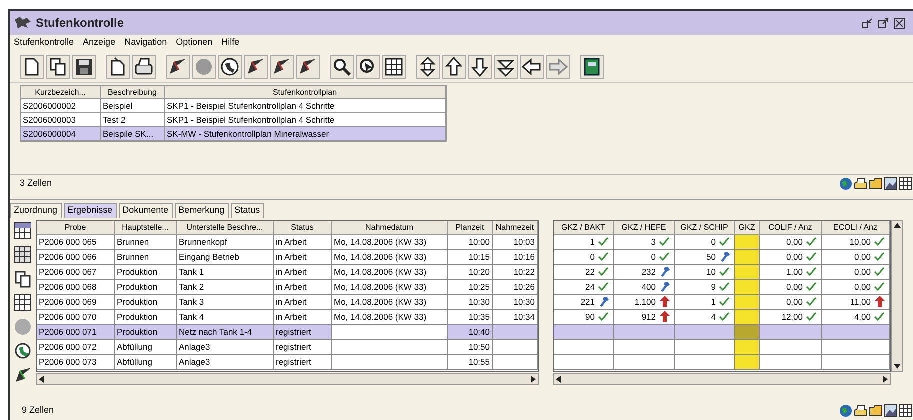 The image size is (913, 420). I want to click on column-header: Nahmezeit, so click(515, 227).